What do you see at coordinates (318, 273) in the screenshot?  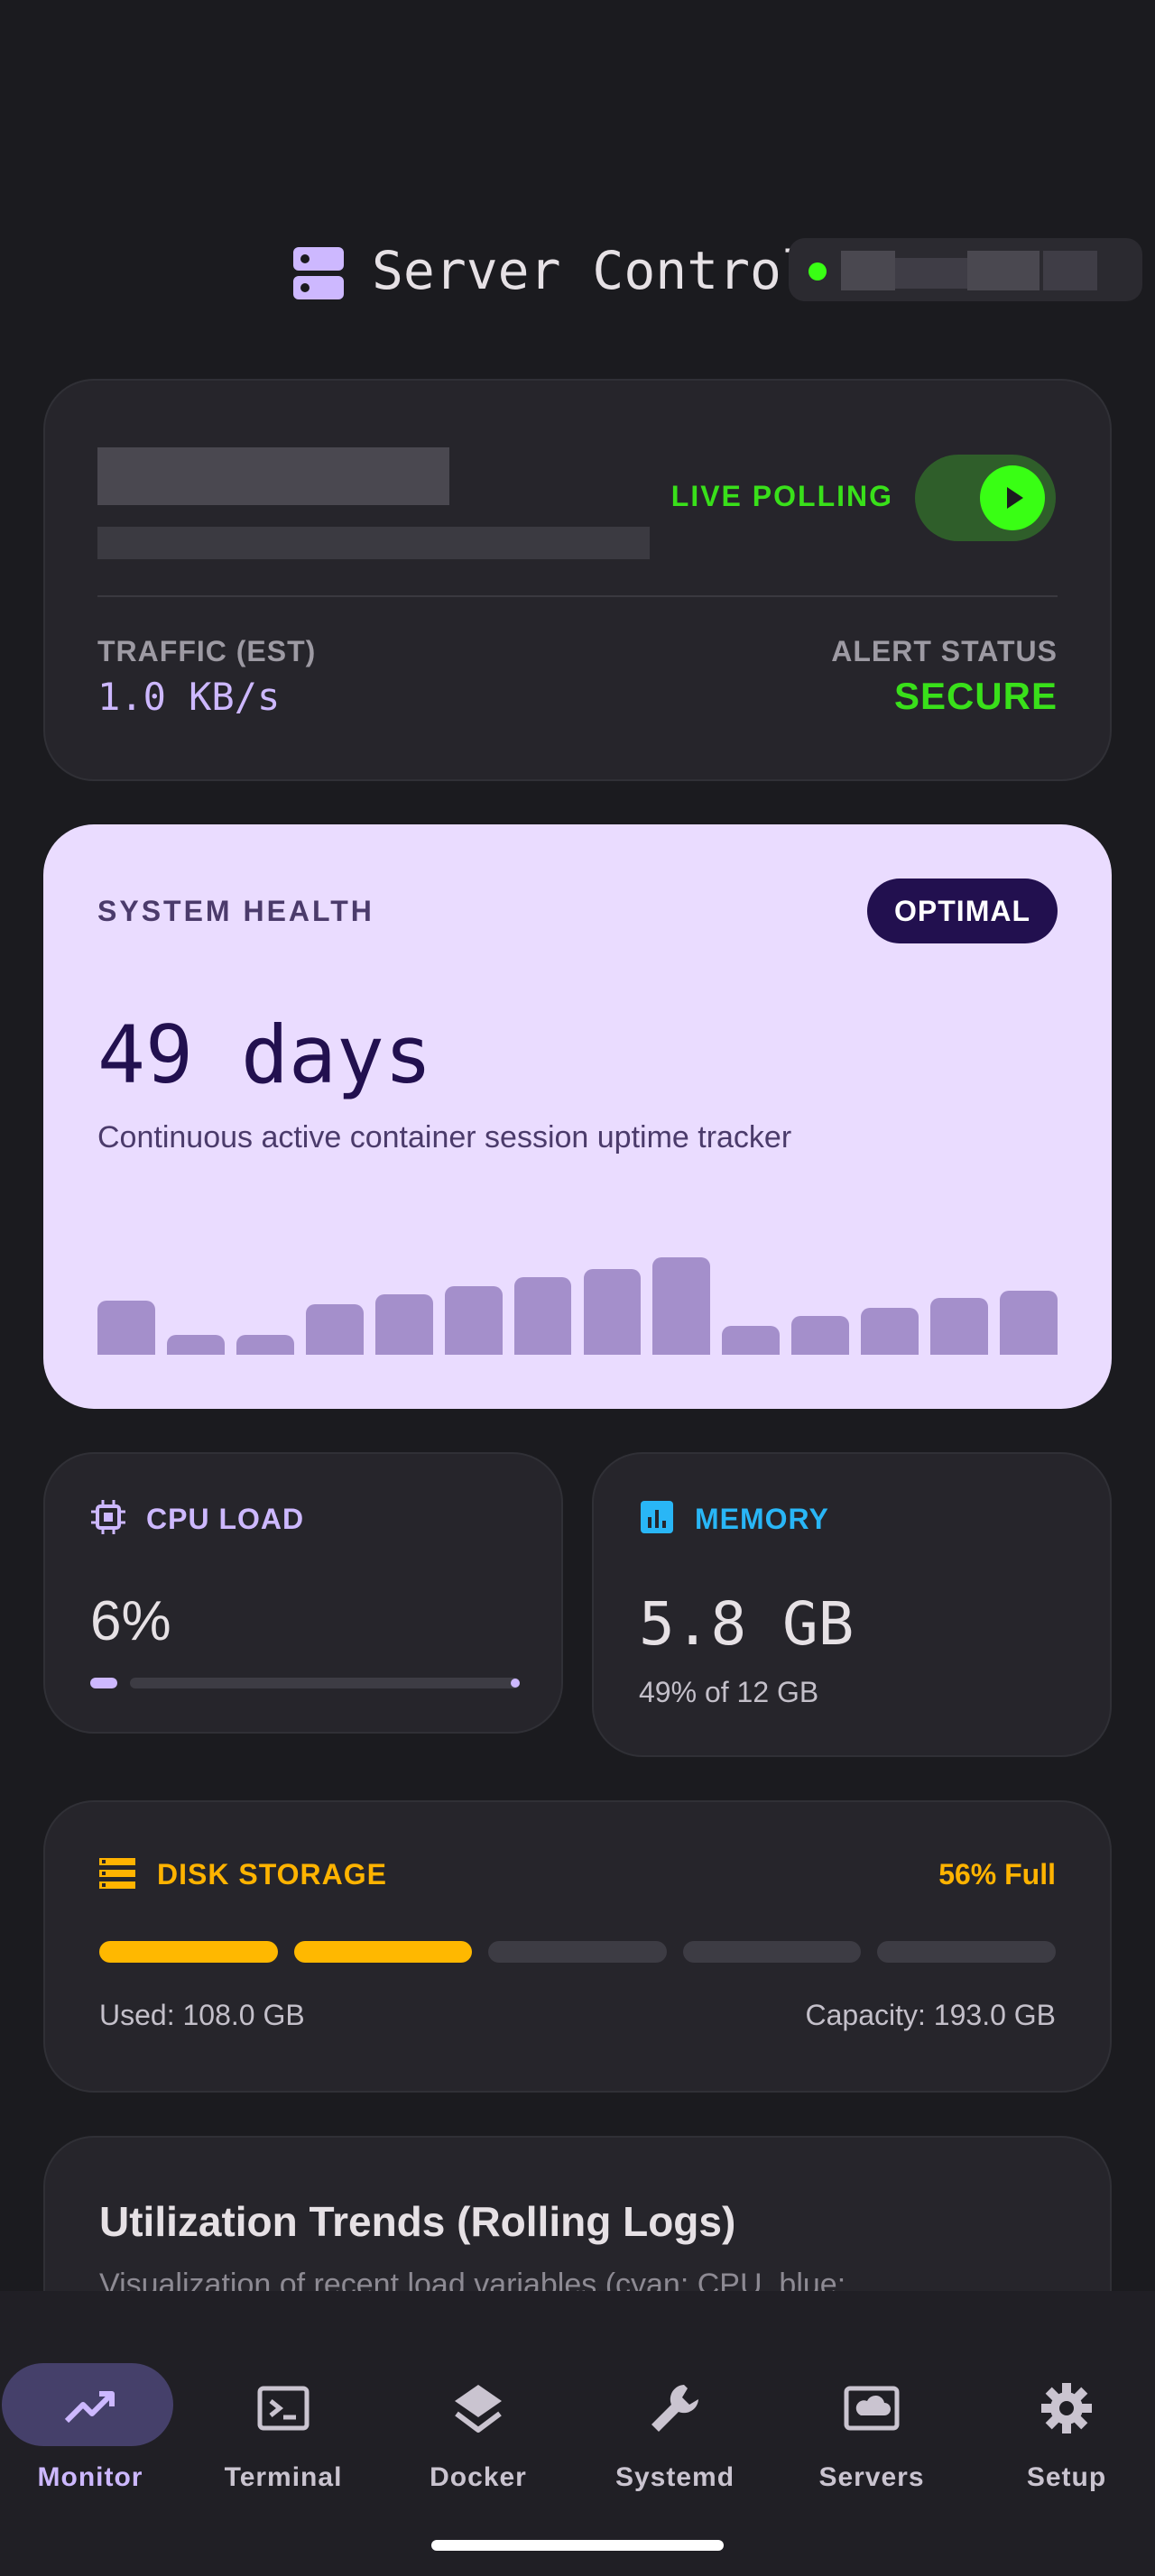 I see `server-icon` at bounding box center [318, 273].